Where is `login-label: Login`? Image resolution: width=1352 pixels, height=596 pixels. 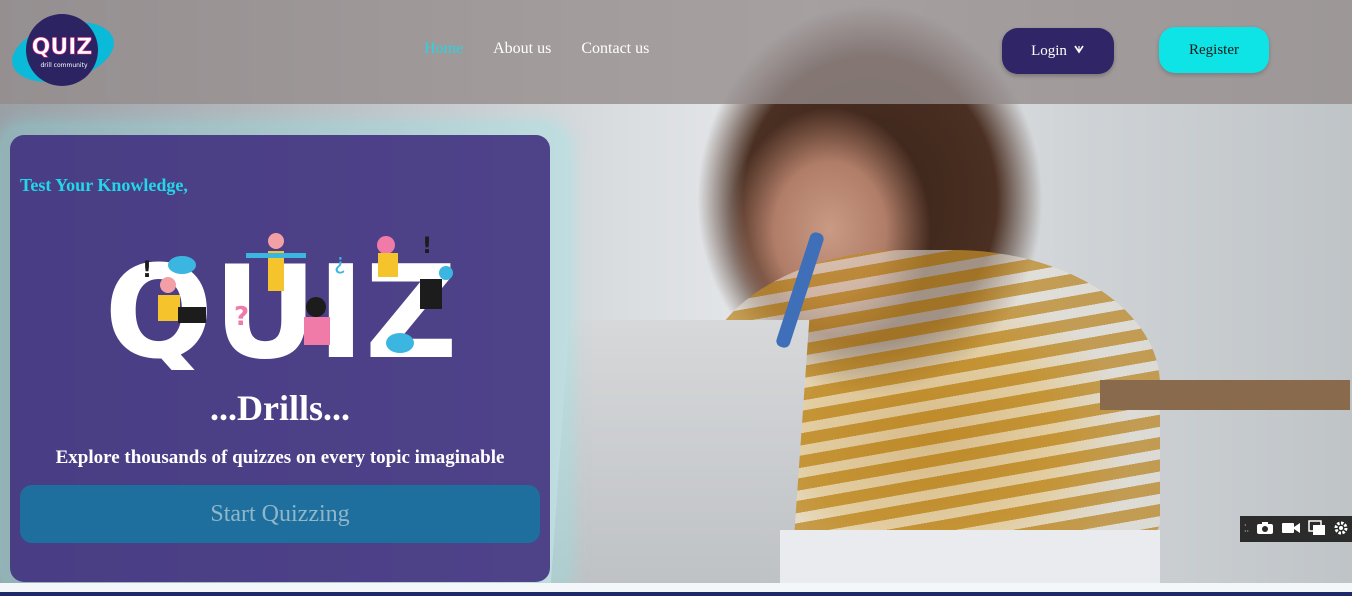
login-label: Login is located at coordinates (1049, 50).